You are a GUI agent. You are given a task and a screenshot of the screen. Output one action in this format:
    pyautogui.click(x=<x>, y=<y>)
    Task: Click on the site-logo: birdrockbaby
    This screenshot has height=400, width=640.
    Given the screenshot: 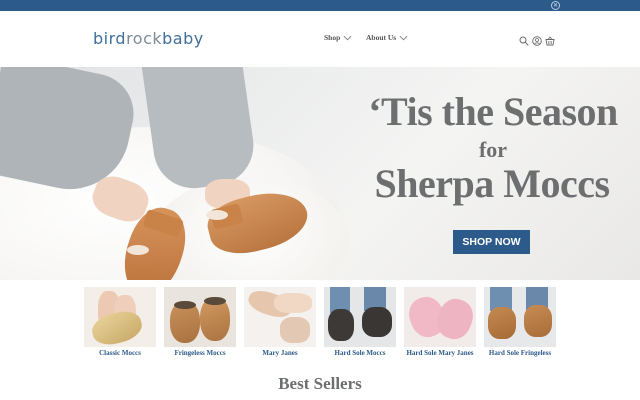 What is the action you would take?
    pyautogui.click(x=148, y=38)
    